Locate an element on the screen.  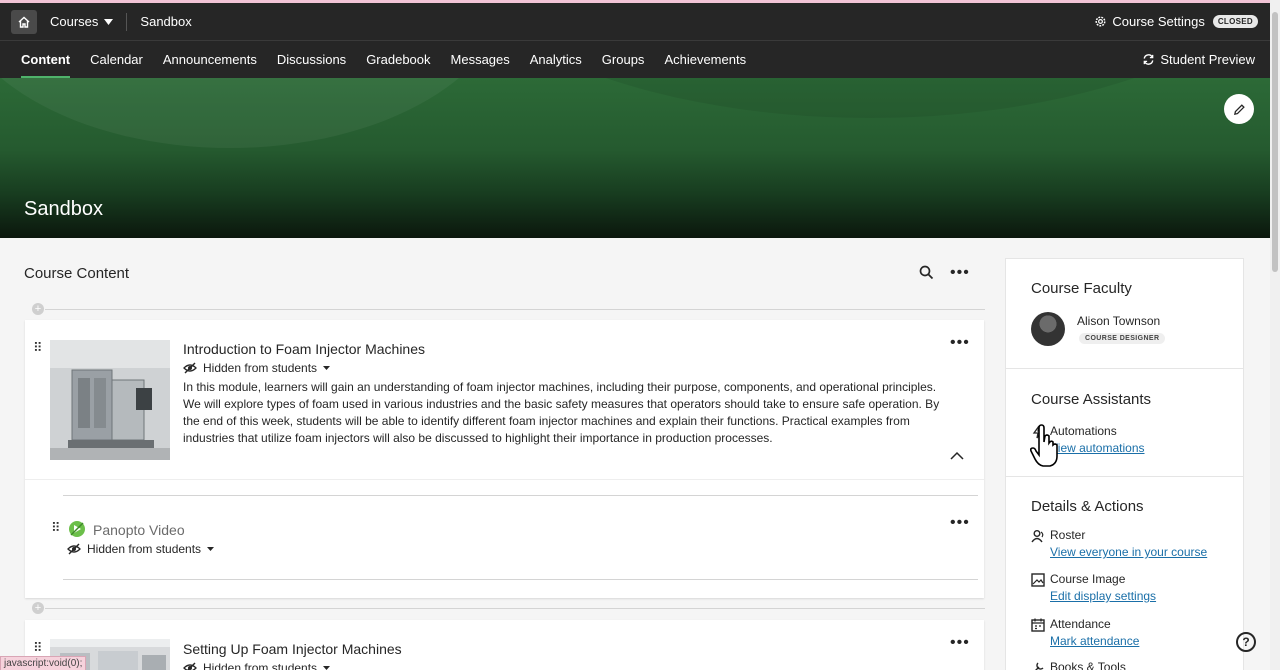
mark-attendance-link: Mark attendance is located at coordinates (1094, 641).